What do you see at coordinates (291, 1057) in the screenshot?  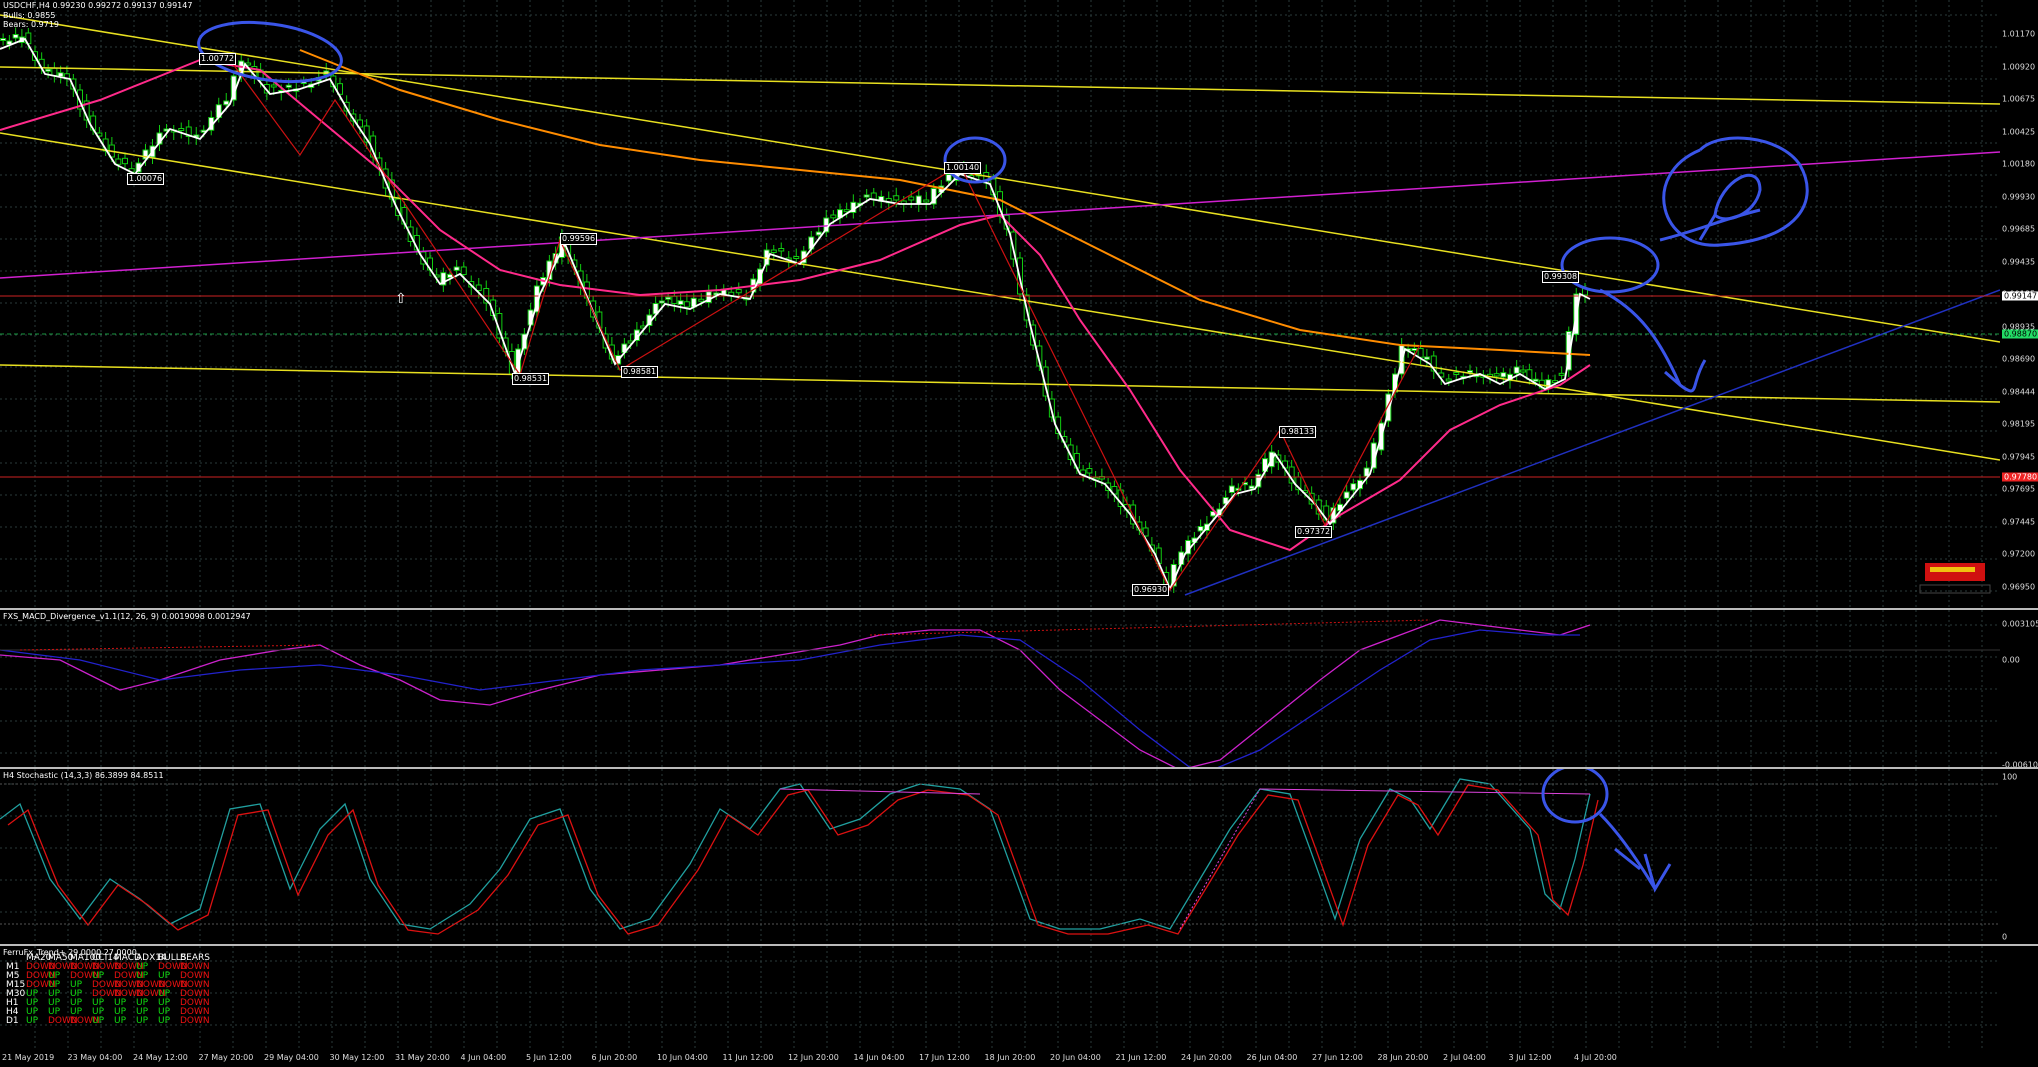 I see `time-axis-label: 29 May 04:00` at bounding box center [291, 1057].